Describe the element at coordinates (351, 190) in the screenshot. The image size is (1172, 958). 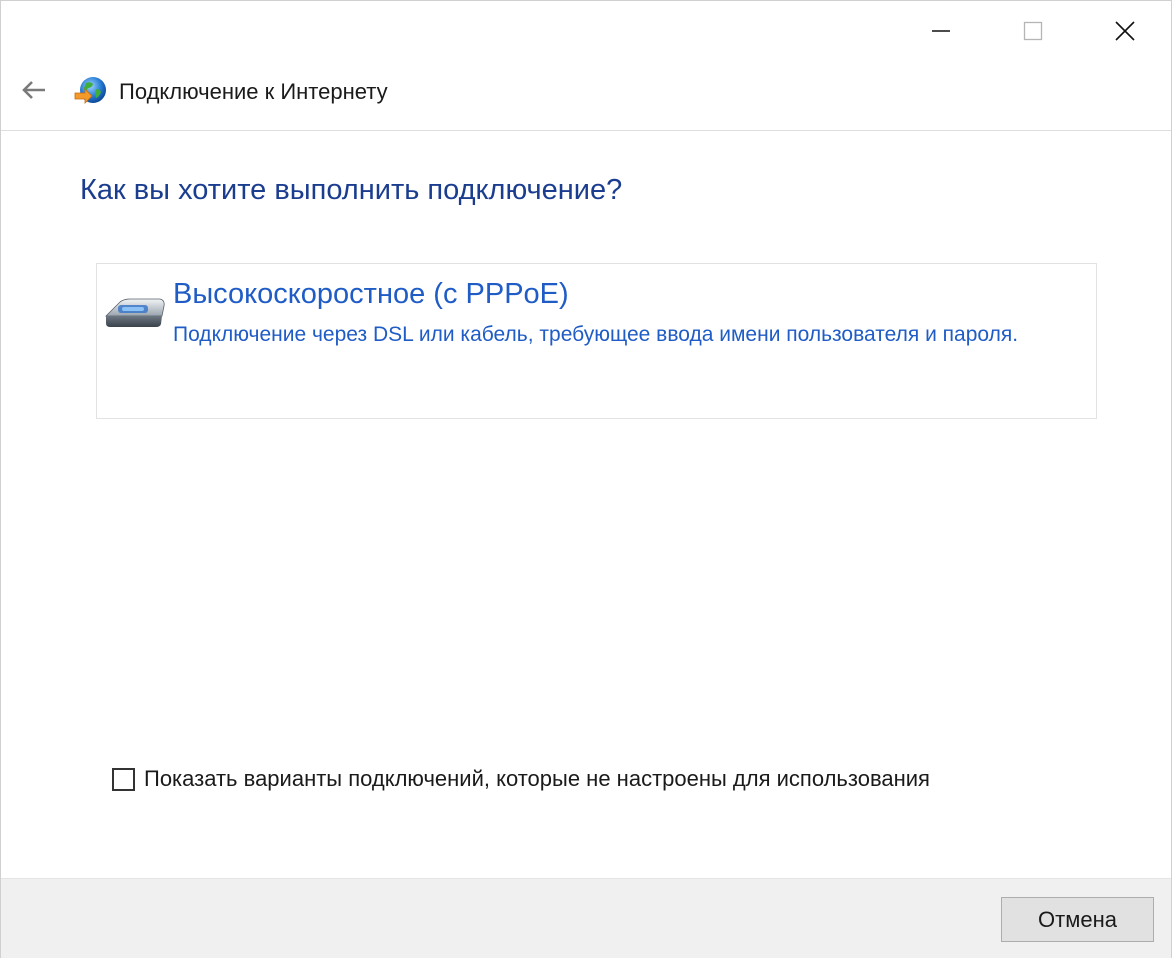
I see `main-question-heading: Как вы хотите выполнить подключение?` at that location.